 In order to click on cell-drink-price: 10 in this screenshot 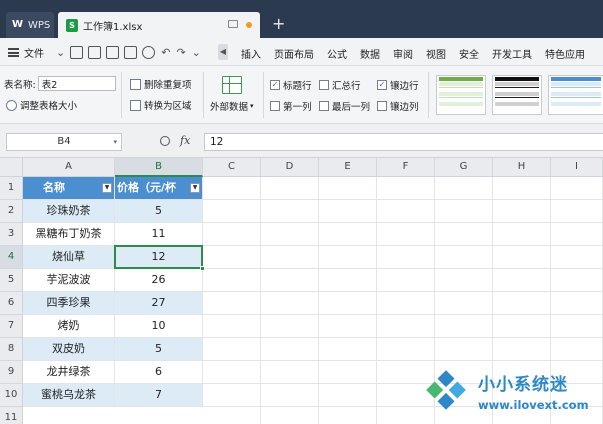, I will do `click(159, 326)`.